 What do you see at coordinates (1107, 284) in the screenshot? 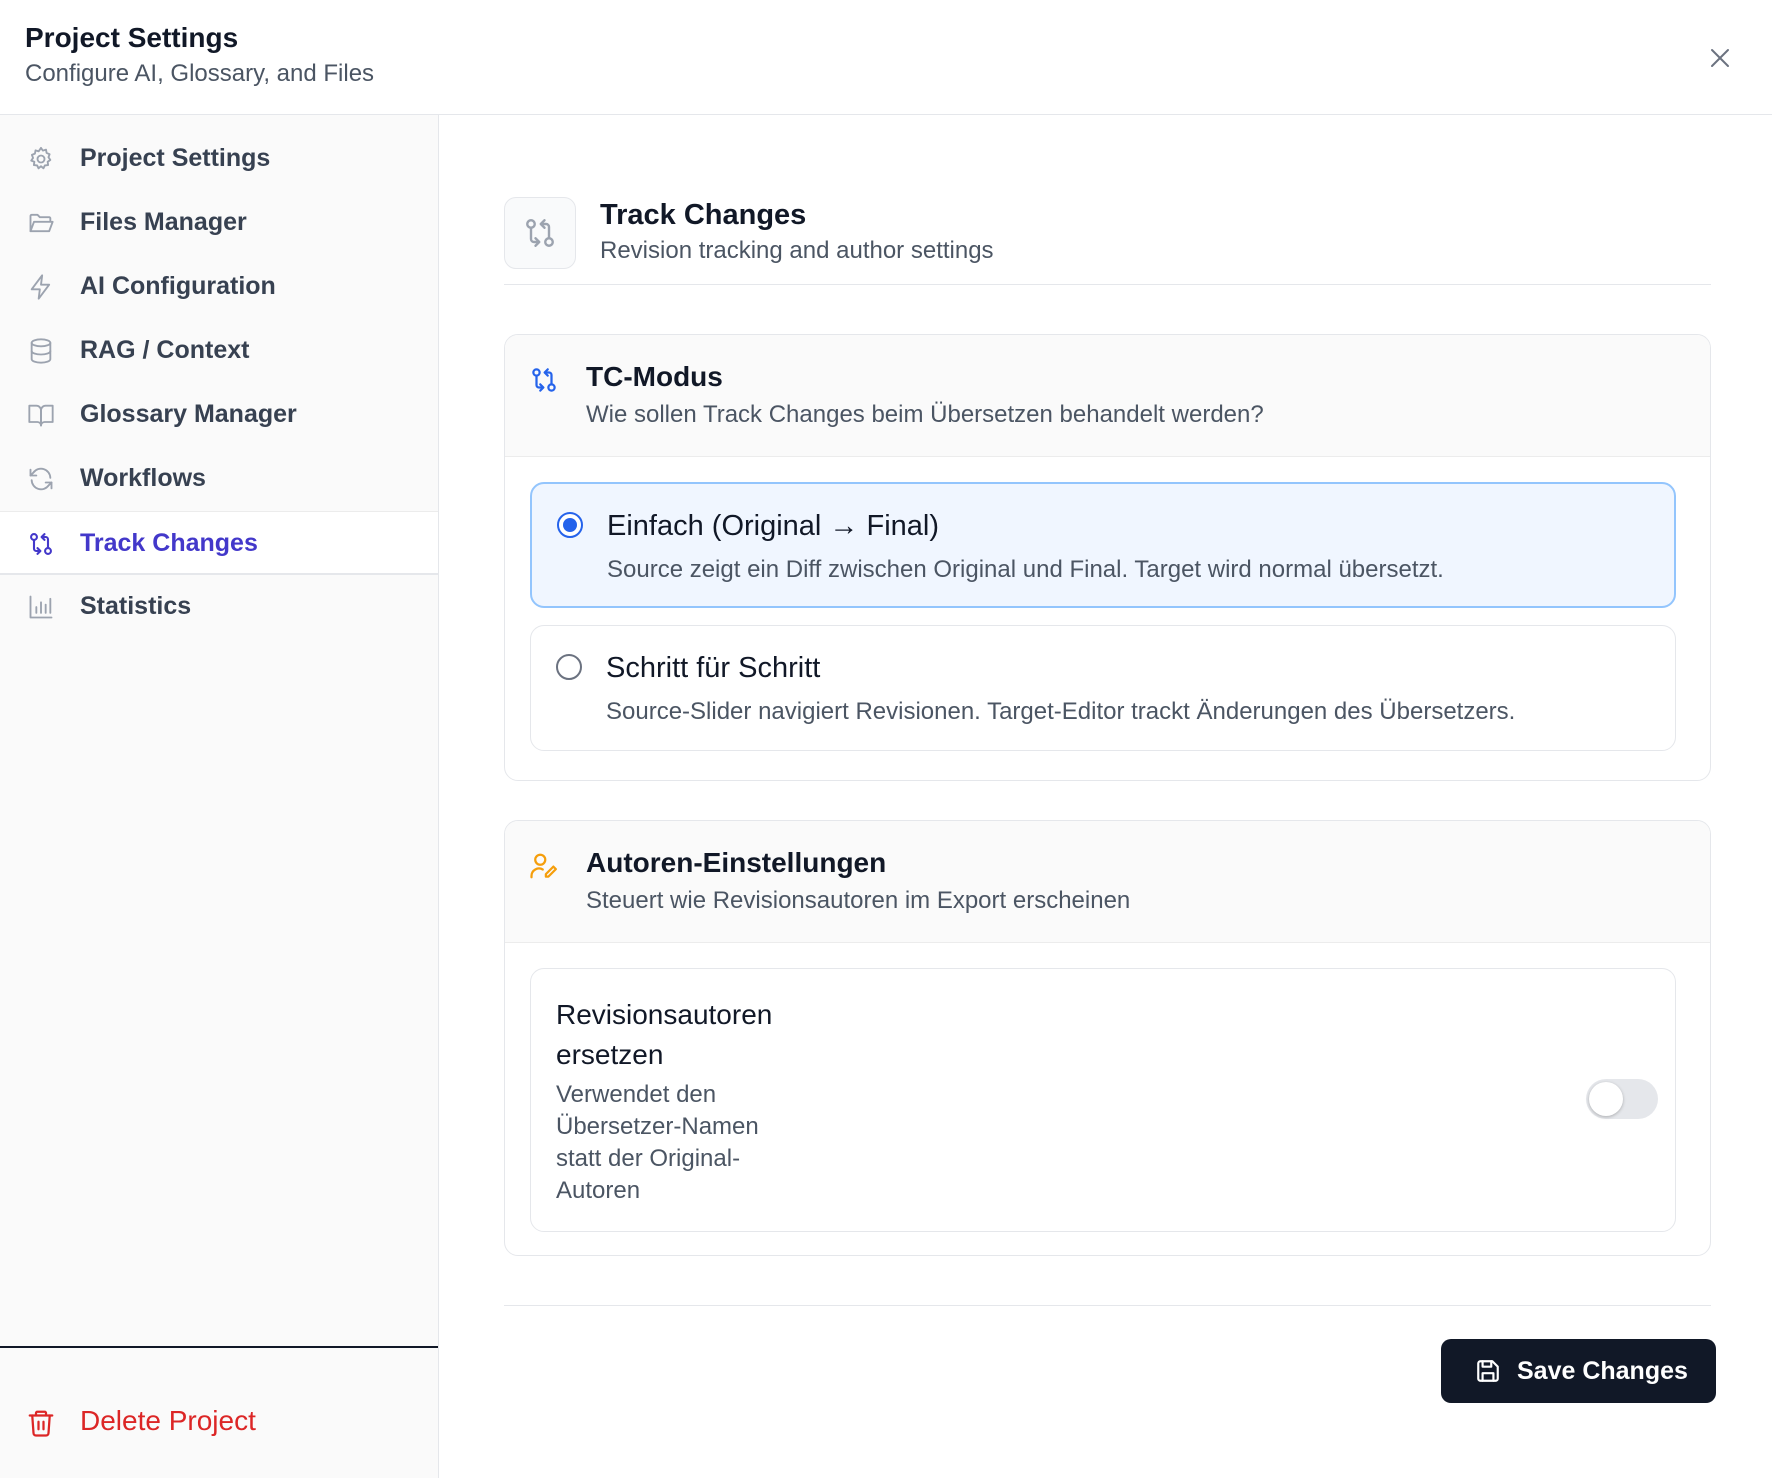
I see `section-divider` at bounding box center [1107, 284].